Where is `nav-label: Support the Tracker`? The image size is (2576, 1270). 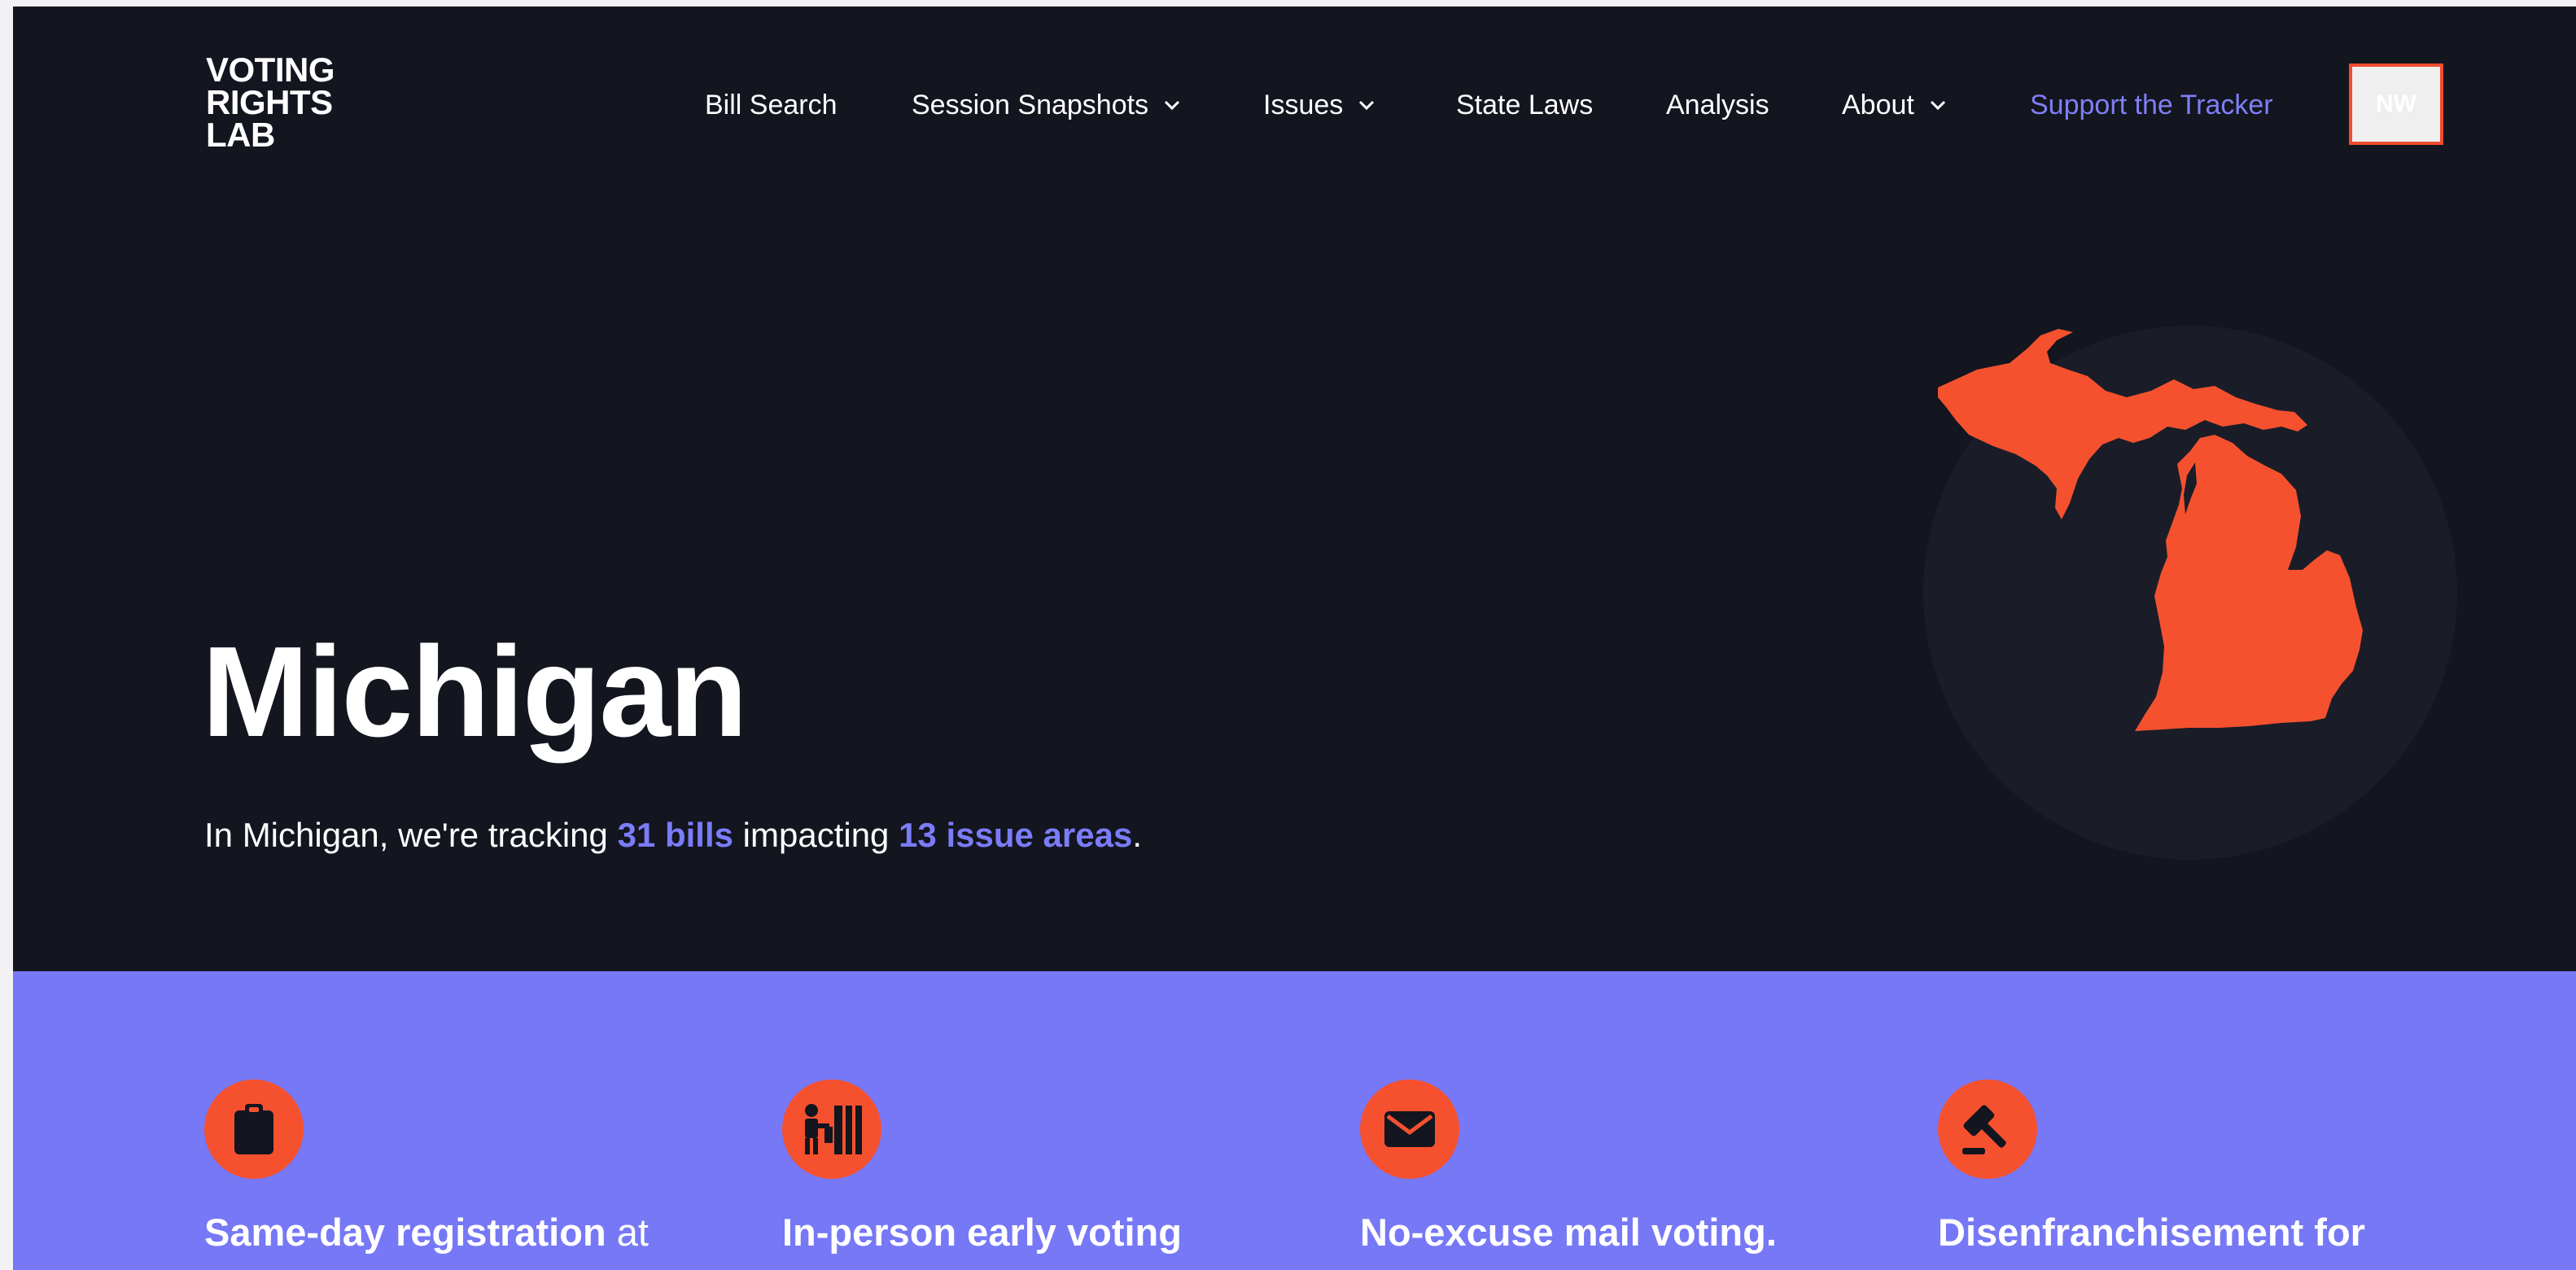 nav-label: Support the Tracker is located at coordinates (2151, 105).